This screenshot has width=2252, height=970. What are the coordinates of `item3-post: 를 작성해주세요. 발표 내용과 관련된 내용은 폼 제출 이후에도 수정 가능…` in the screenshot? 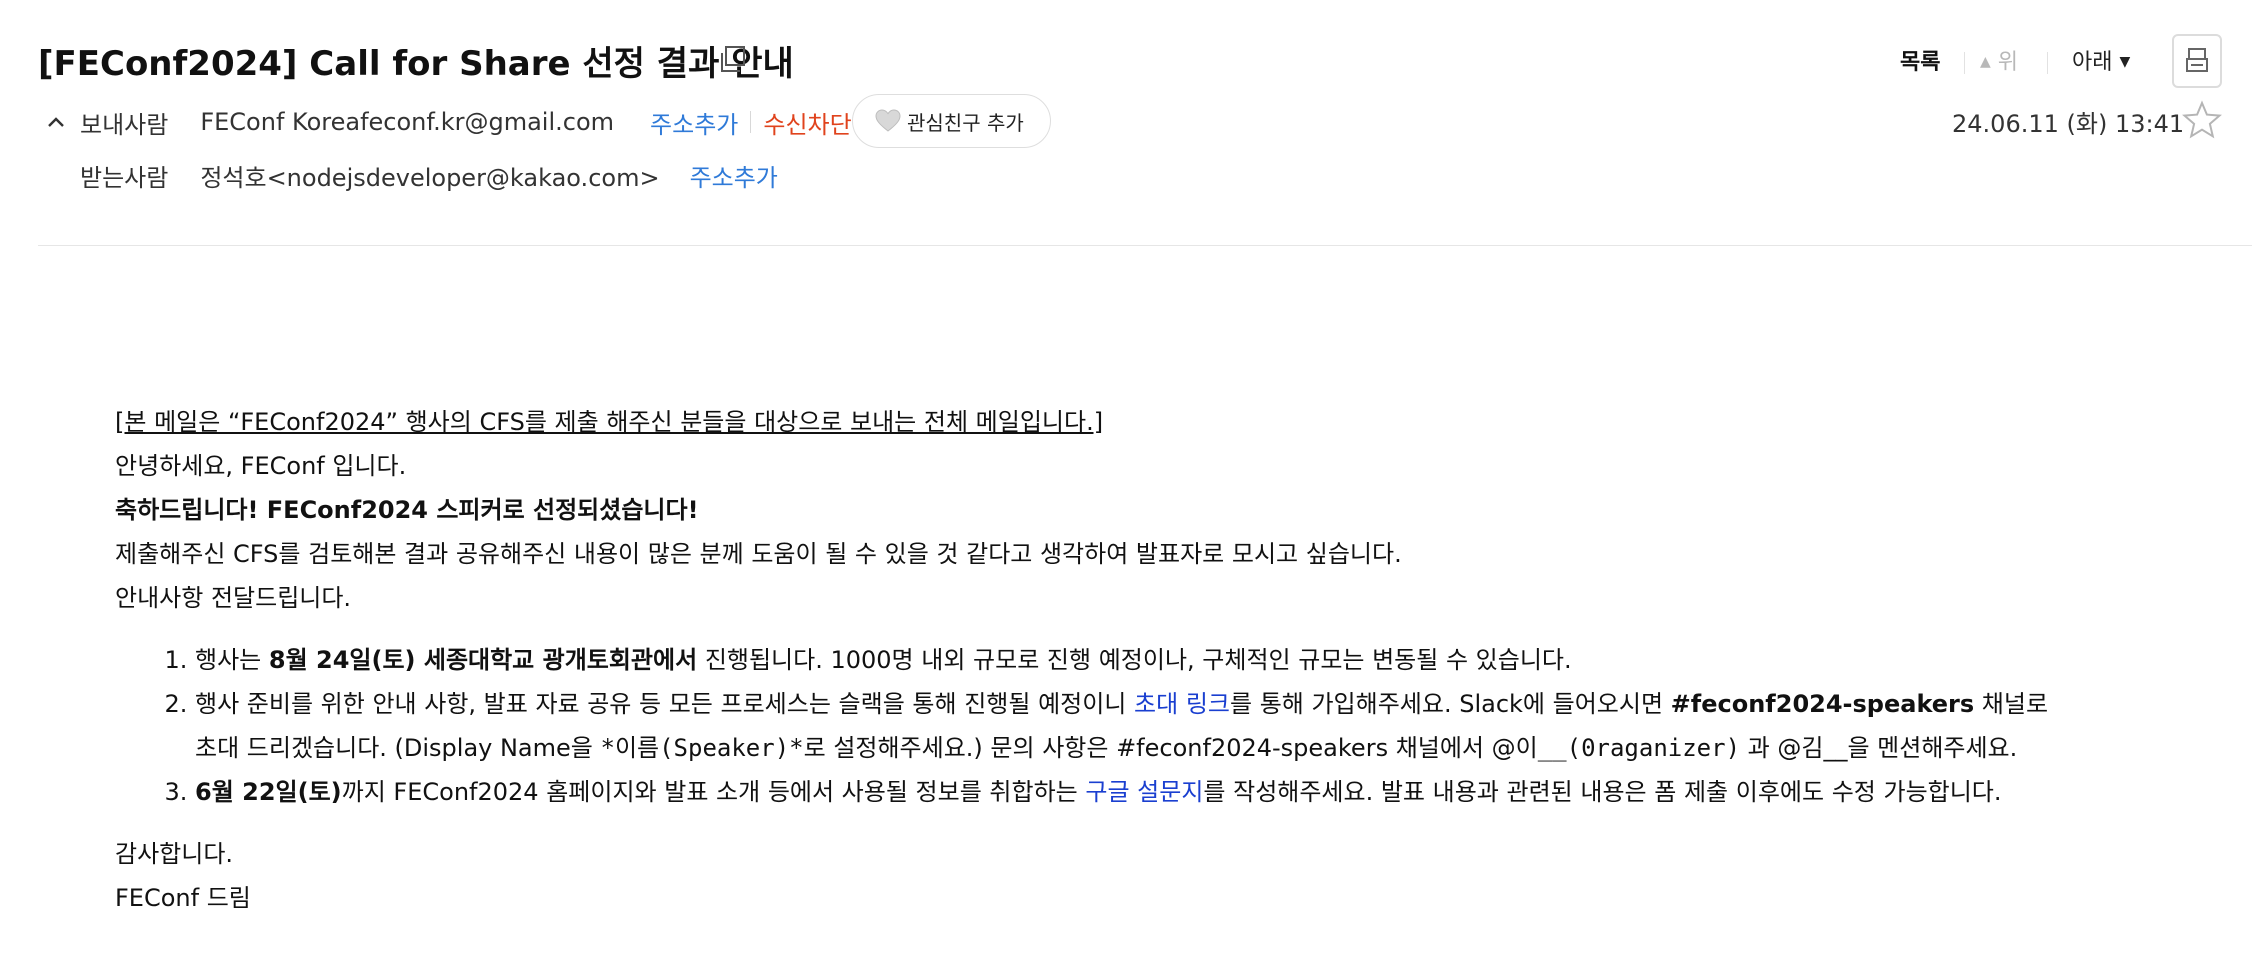 It's located at (1602, 792).